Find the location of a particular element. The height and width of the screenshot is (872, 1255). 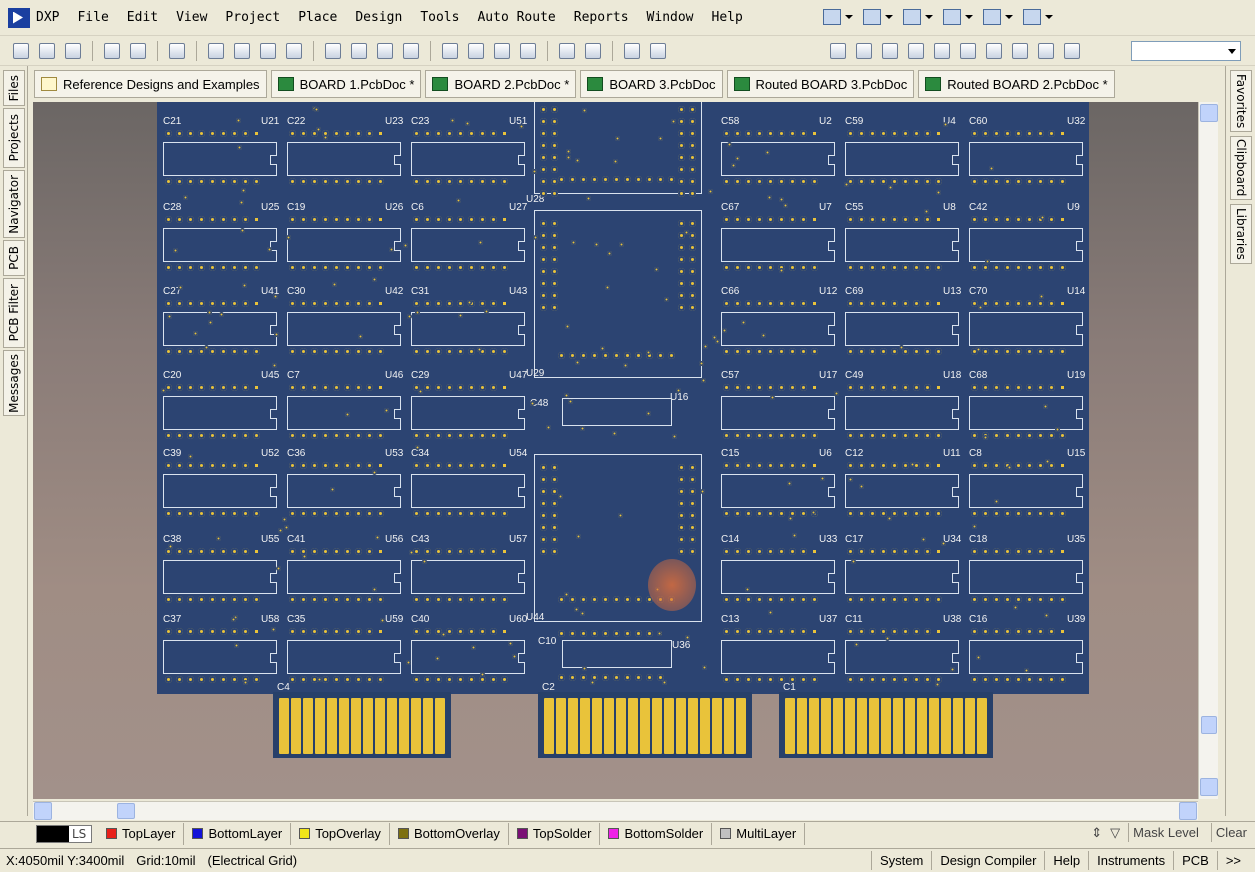

place-via-button is located at coordinates (942, 51).